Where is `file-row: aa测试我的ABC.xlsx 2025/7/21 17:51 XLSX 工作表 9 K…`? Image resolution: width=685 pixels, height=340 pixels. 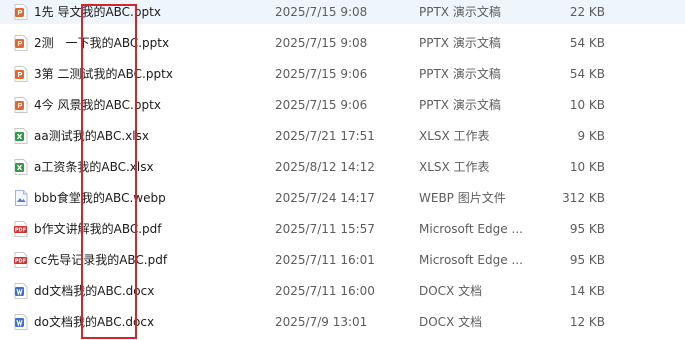
file-row: aa测试我的ABC.xlsx 2025/7/21 17:51 XLSX 工作表 9 K… is located at coordinates (342, 136).